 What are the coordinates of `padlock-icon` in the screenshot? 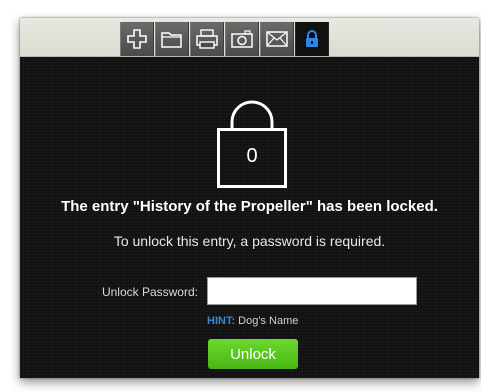 It's located at (252, 144).